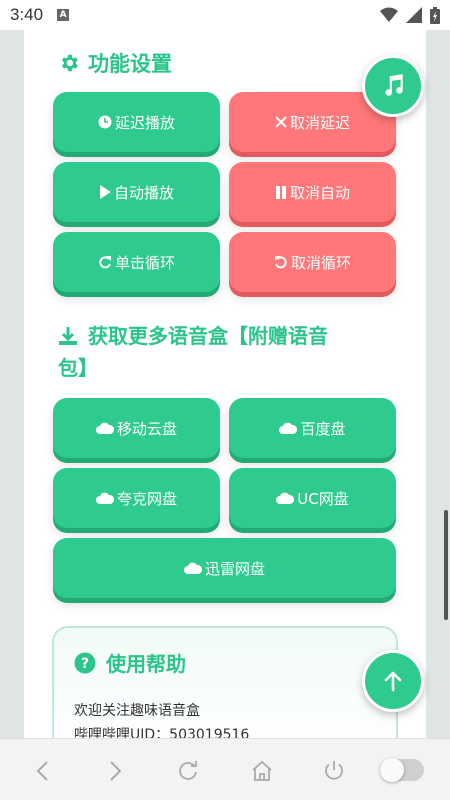 Image resolution: width=450 pixels, height=800 pixels. What do you see at coordinates (280, 192) in the screenshot?
I see `pause-icon` at bounding box center [280, 192].